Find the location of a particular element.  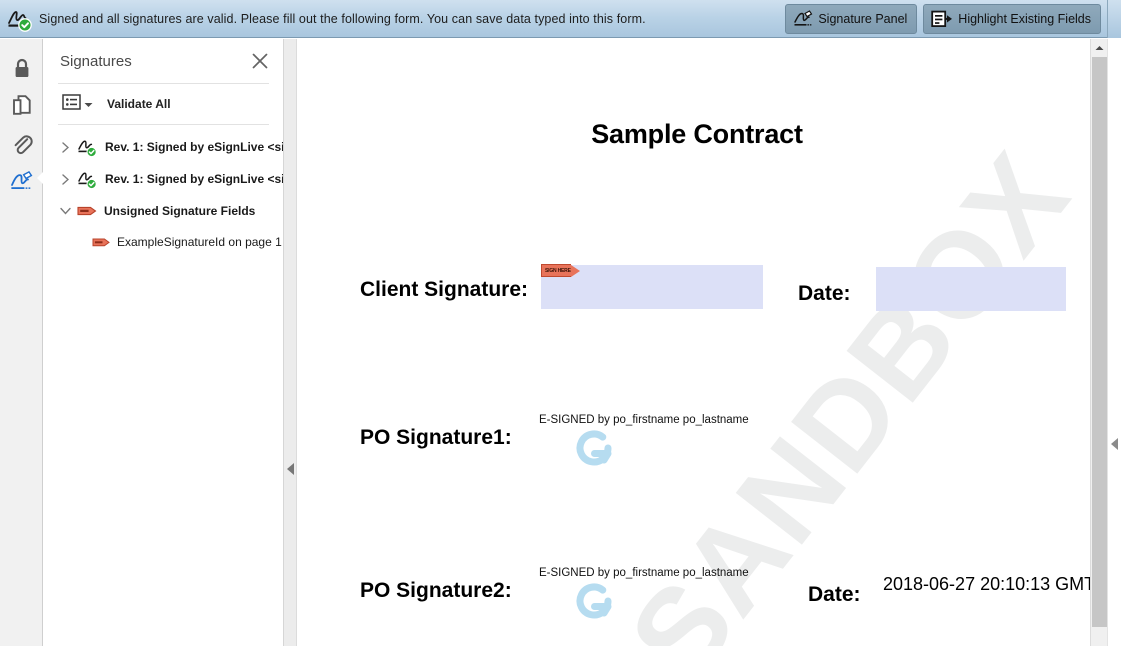

scroll-up-arrow-icon is located at coordinates (1099, 47).